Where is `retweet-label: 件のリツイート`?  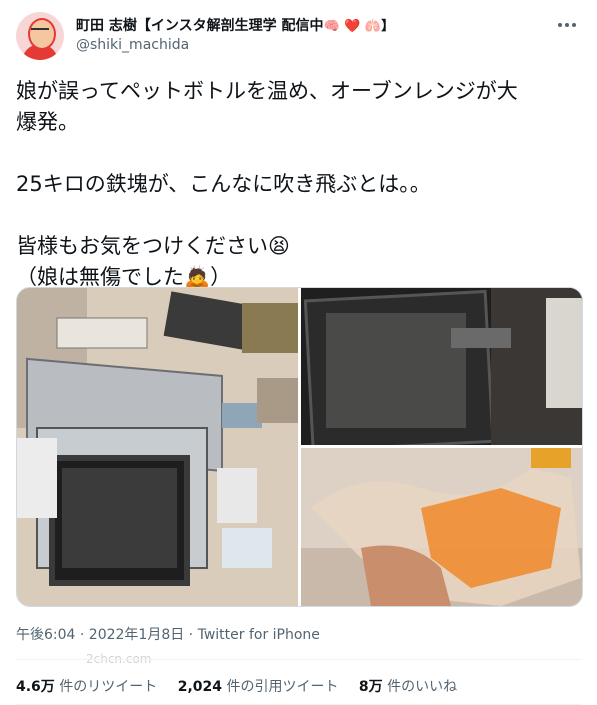
retweet-label: 件のリツイート is located at coordinates (108, 687).